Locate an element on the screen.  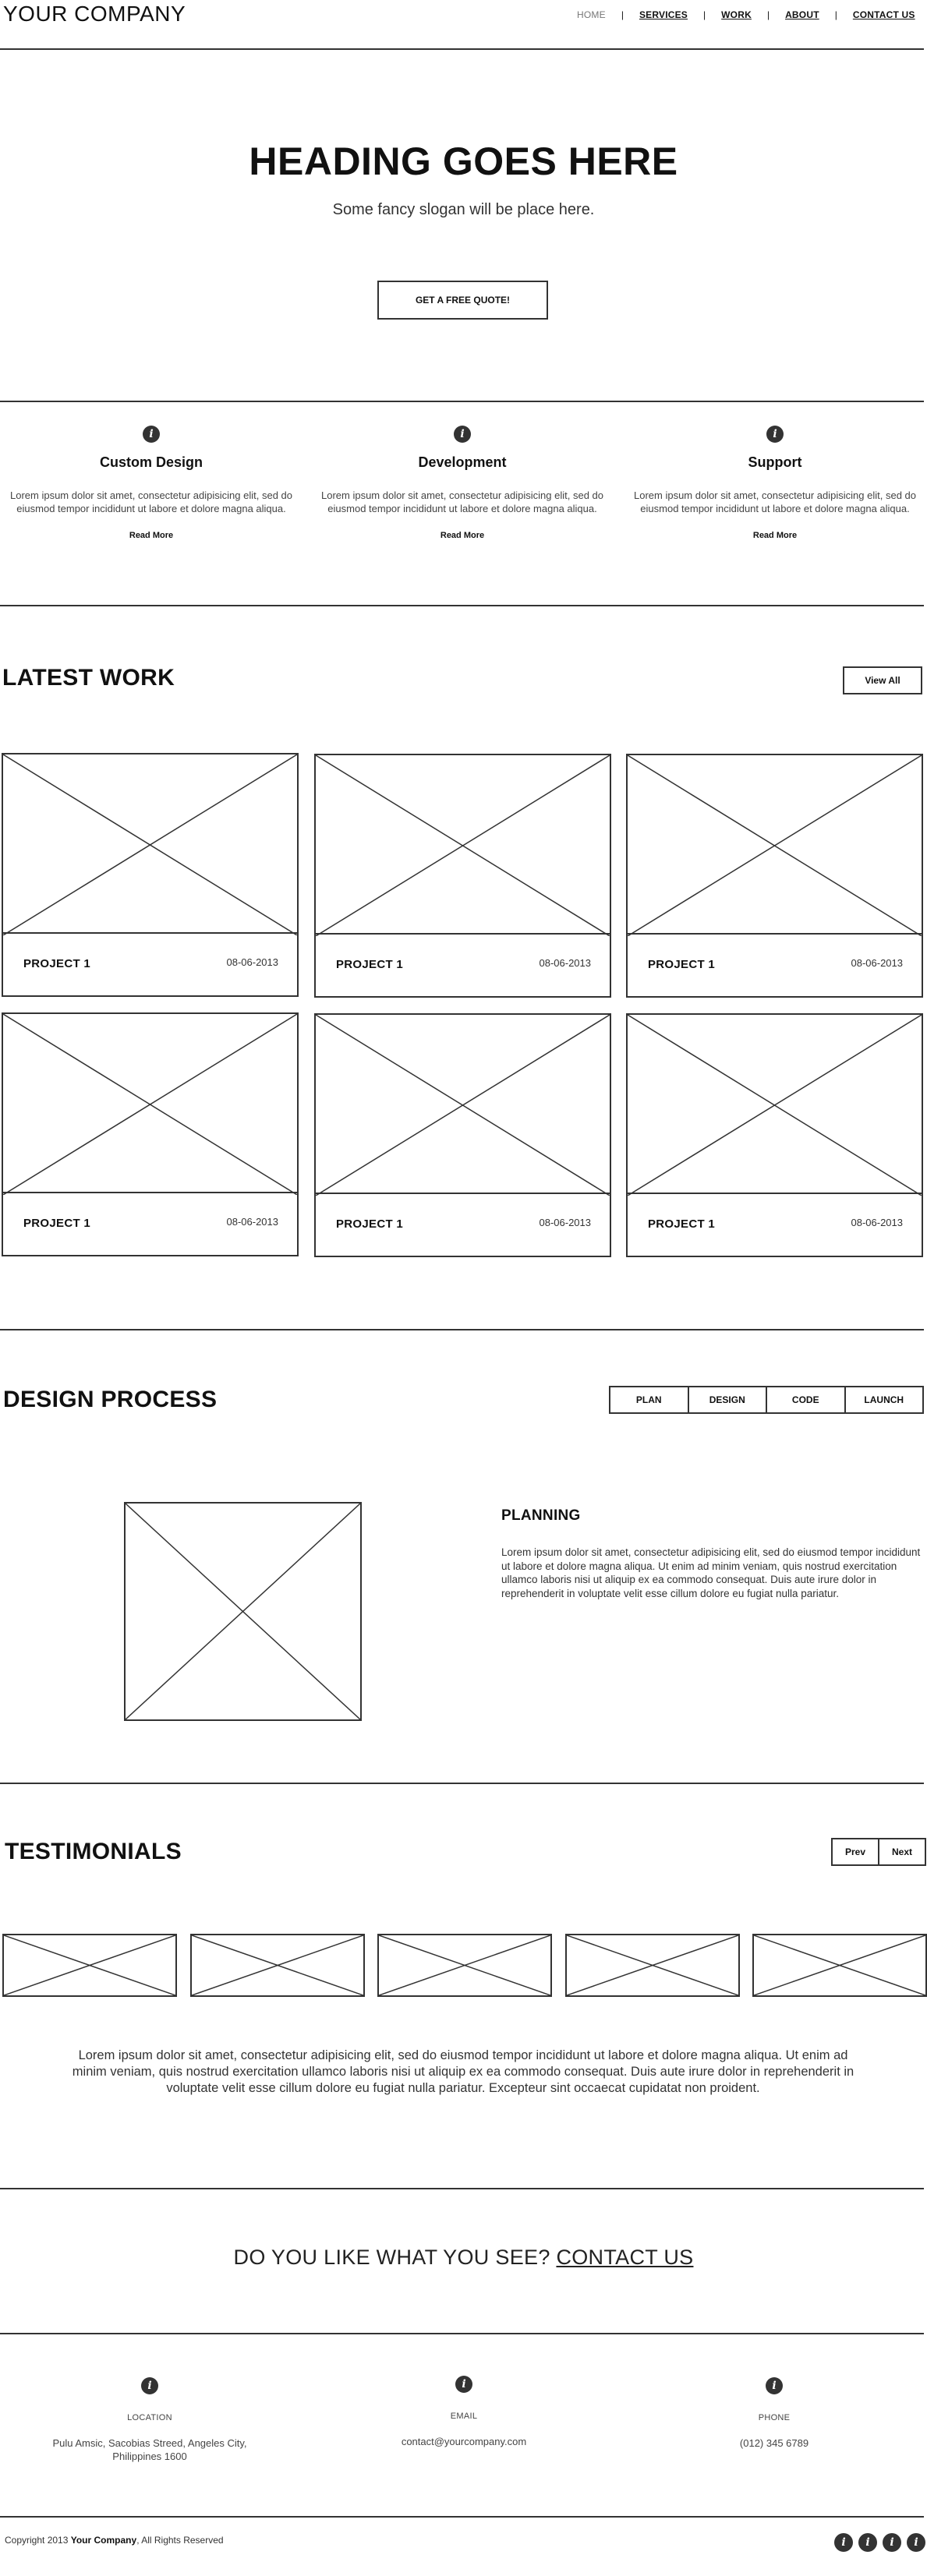
view-all-button: View All is located at coordinates (882, 680).